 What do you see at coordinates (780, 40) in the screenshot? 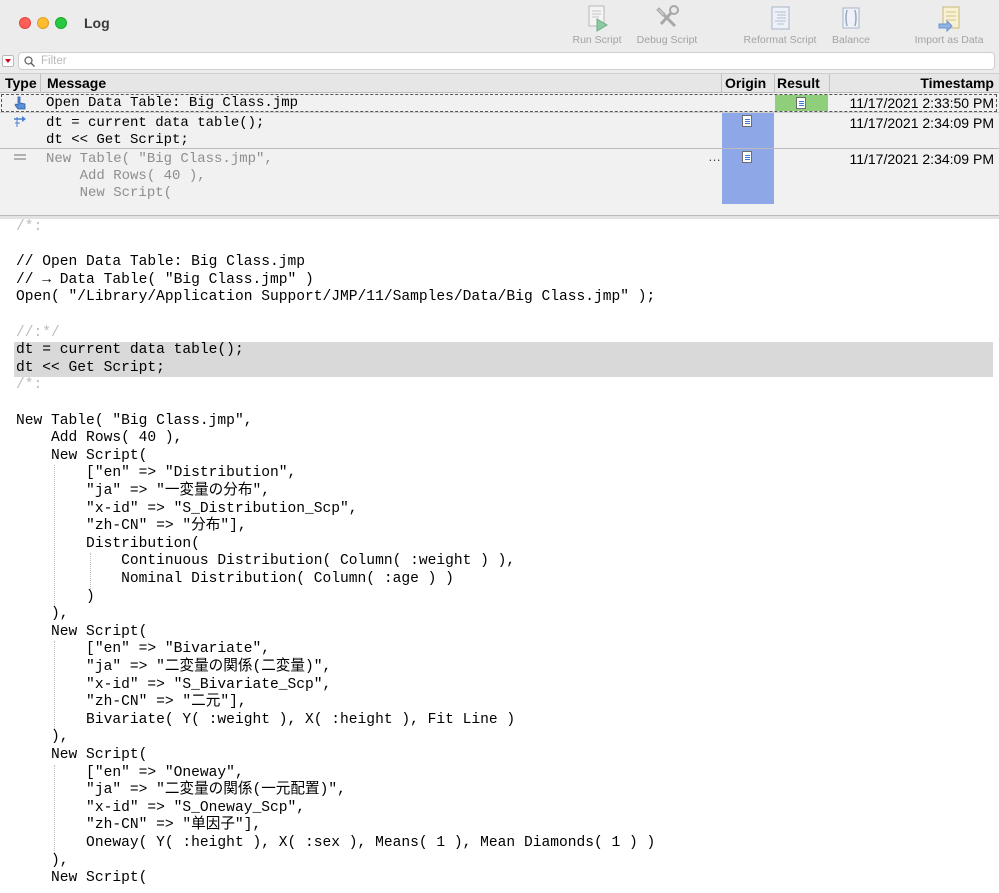
I see `reformat-script-label: Reformat Script` at bounding box center [780, 40].